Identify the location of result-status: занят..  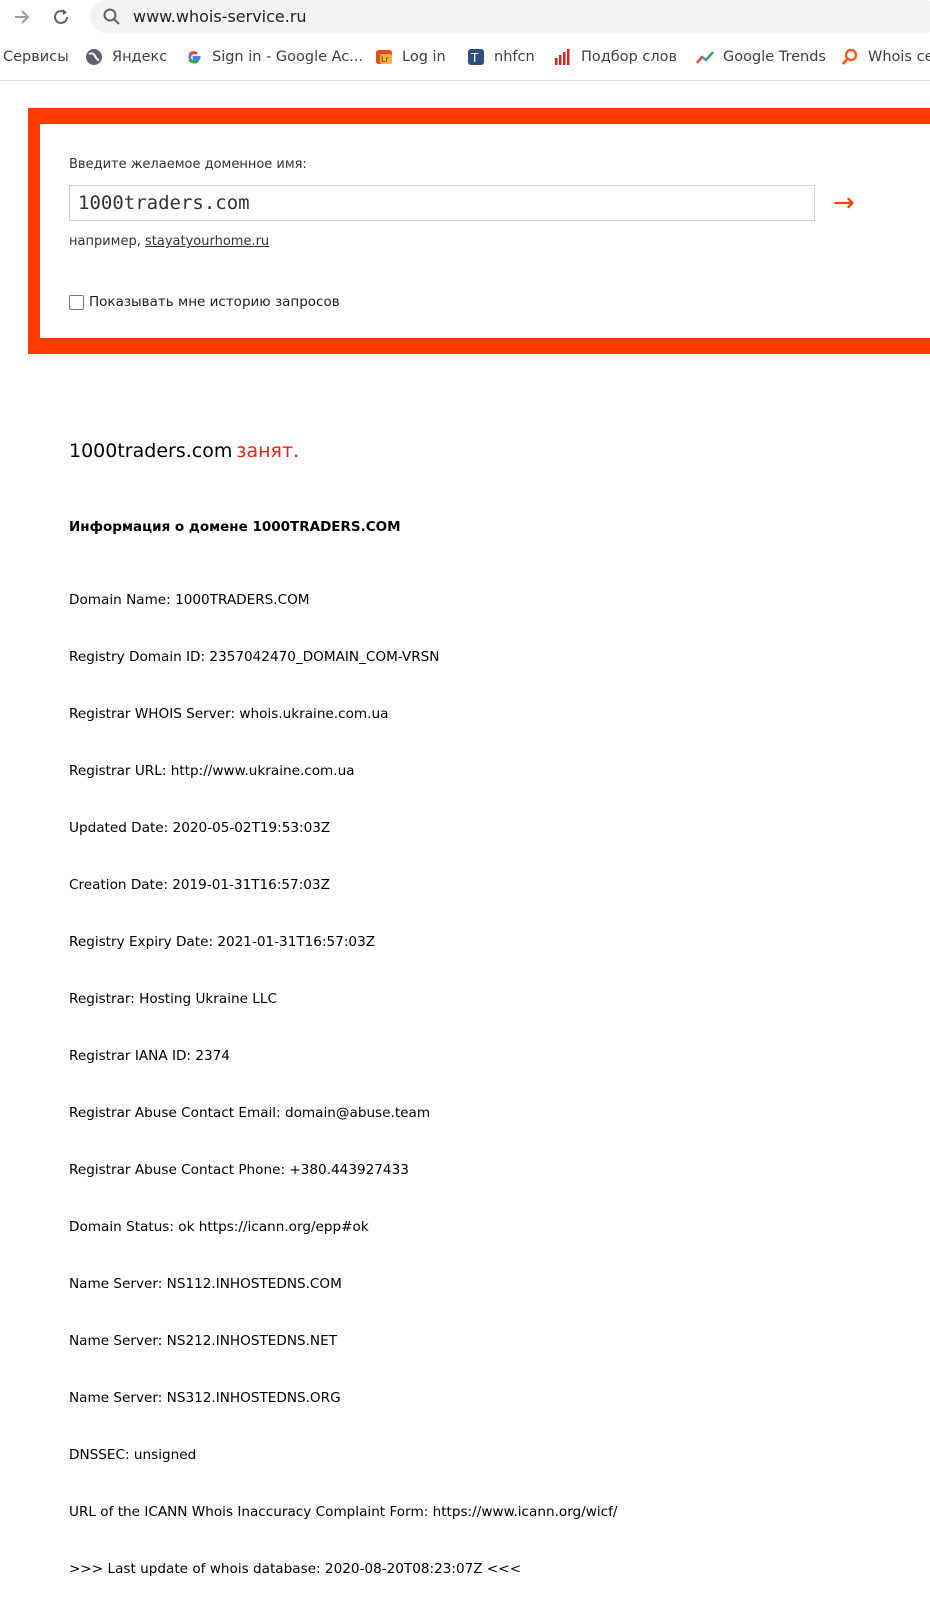
(268, 451).